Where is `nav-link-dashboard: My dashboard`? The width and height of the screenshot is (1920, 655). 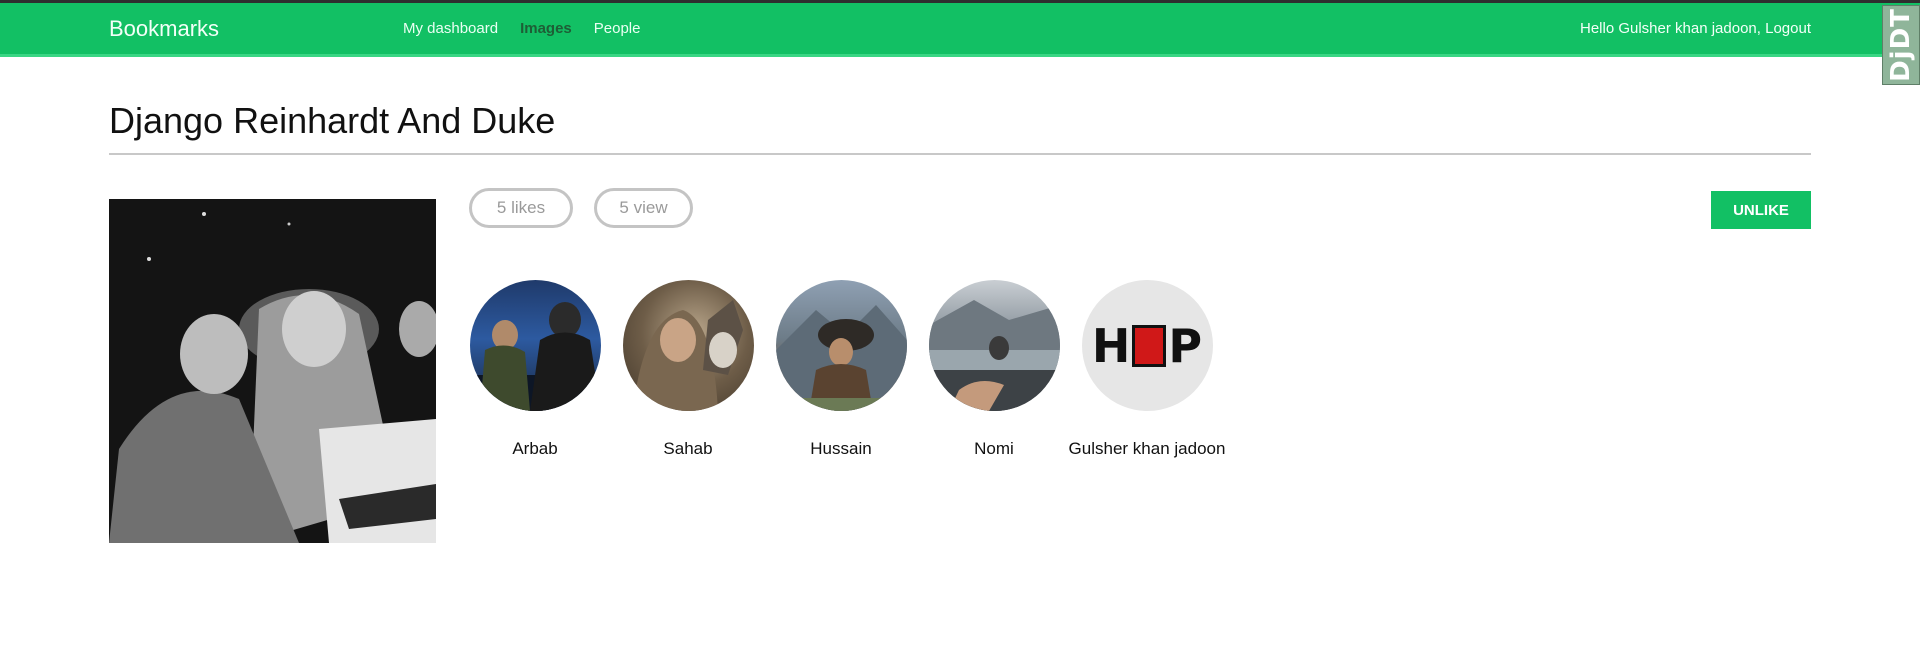 nav-link-dashboard: My dashboard is located at coordinates (450, 28).